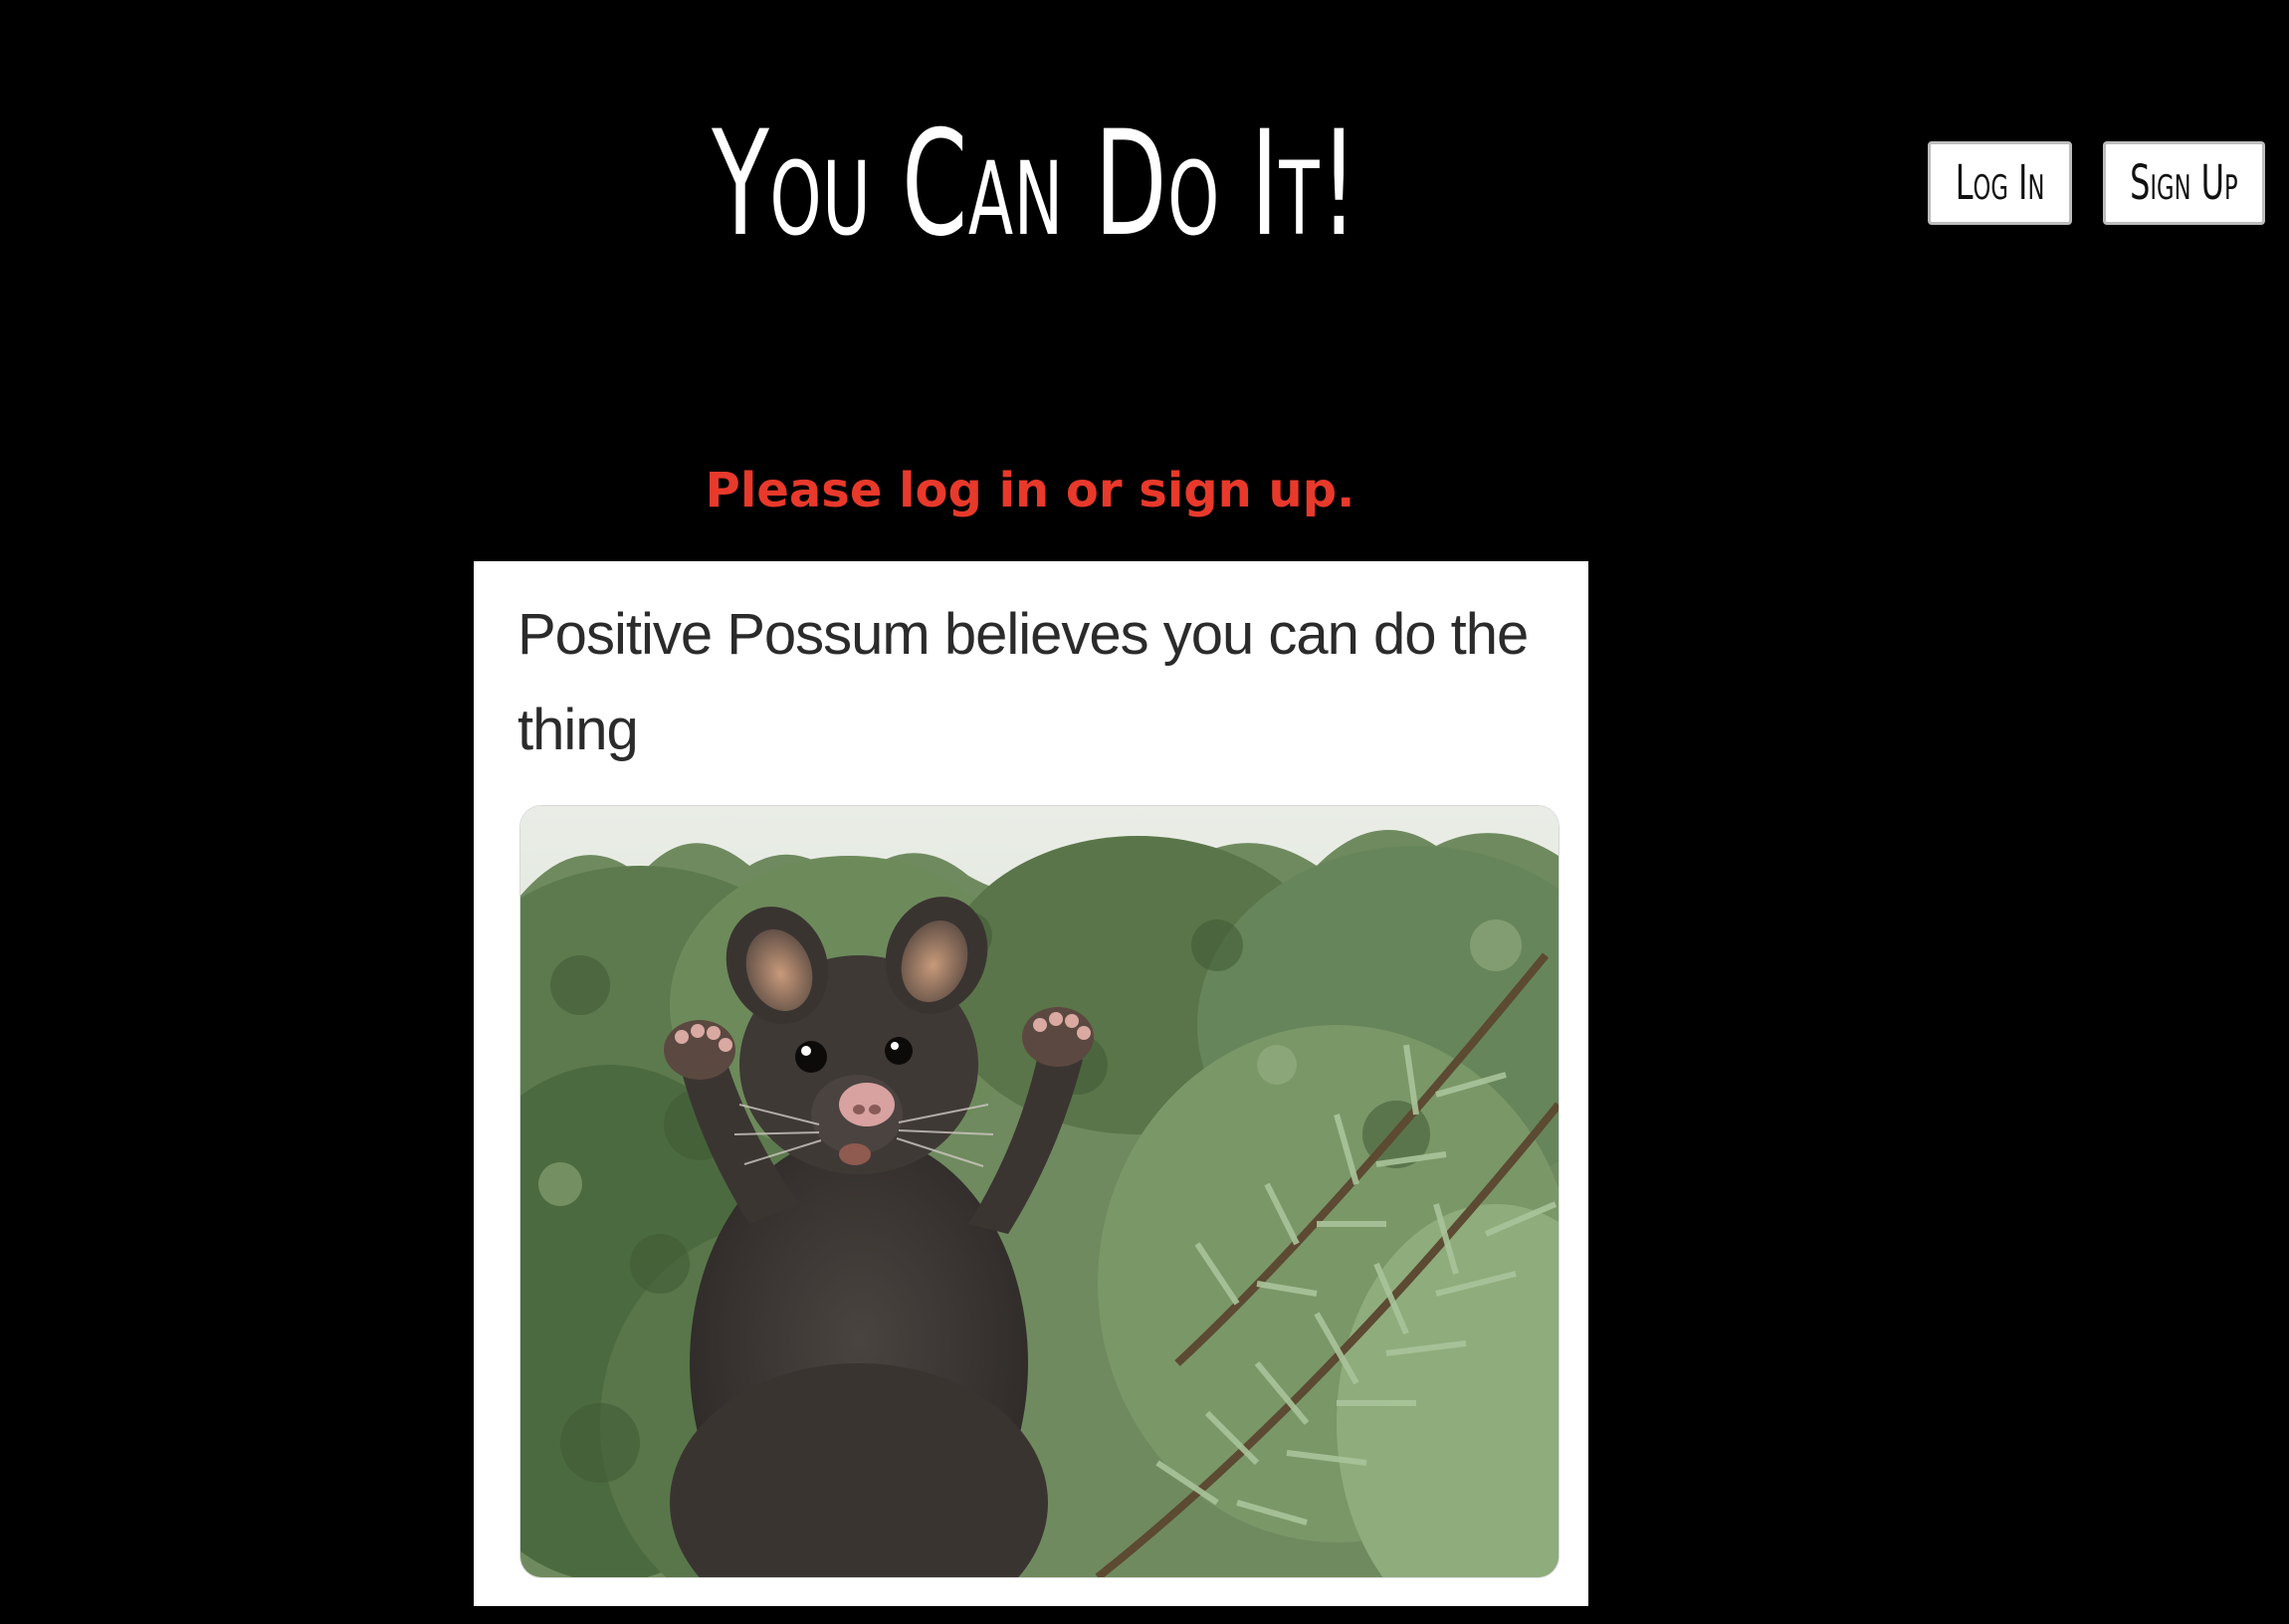 The width and height of the screenshot is (2289, 1624). I want to click on signup-button-label: Sign Up, so click(2184, 183).